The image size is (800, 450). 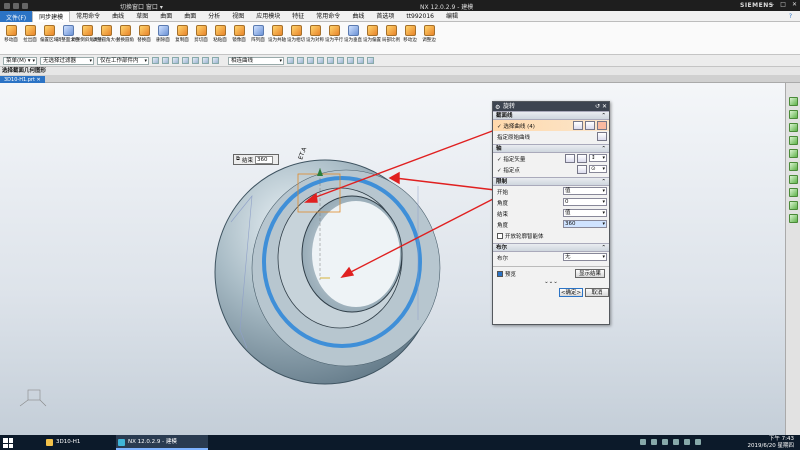 I want to click on dialog-title-bar: ⚙ 旋转 ↺ ✕, so click(x=551, y=106).